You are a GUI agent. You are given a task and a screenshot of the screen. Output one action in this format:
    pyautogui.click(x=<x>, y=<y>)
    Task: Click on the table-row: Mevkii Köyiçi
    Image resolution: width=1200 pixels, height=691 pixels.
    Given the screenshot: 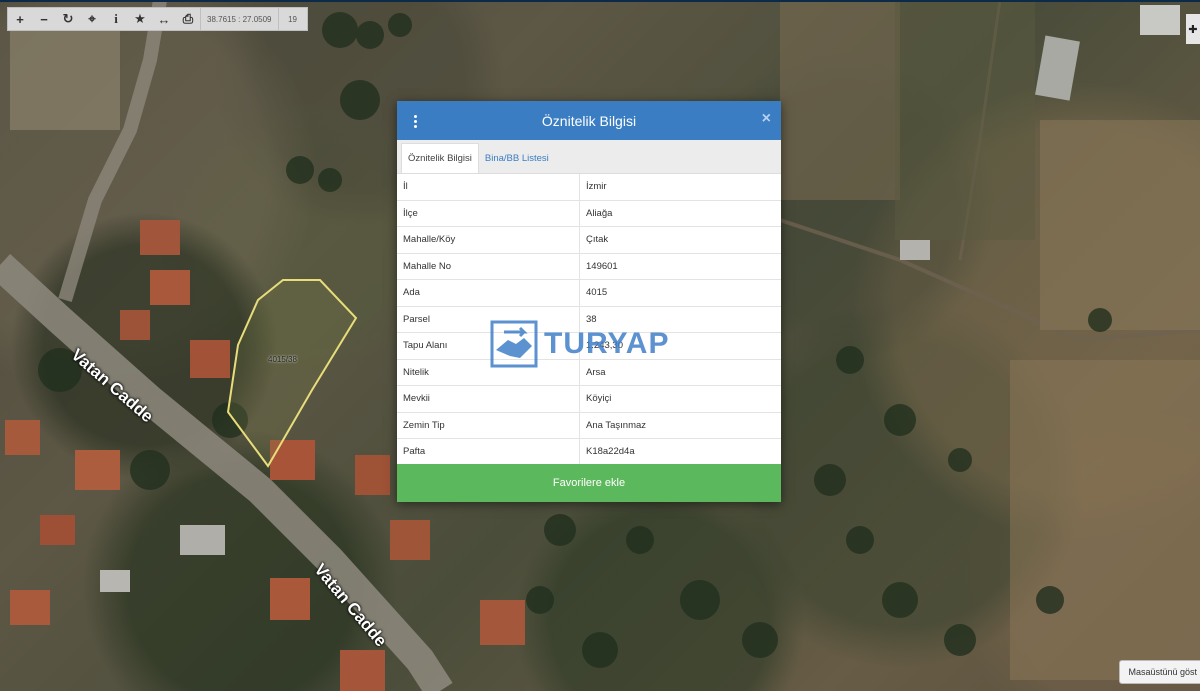 What is the action you would take?
    pyautogui.click(x=589, y=399)
    